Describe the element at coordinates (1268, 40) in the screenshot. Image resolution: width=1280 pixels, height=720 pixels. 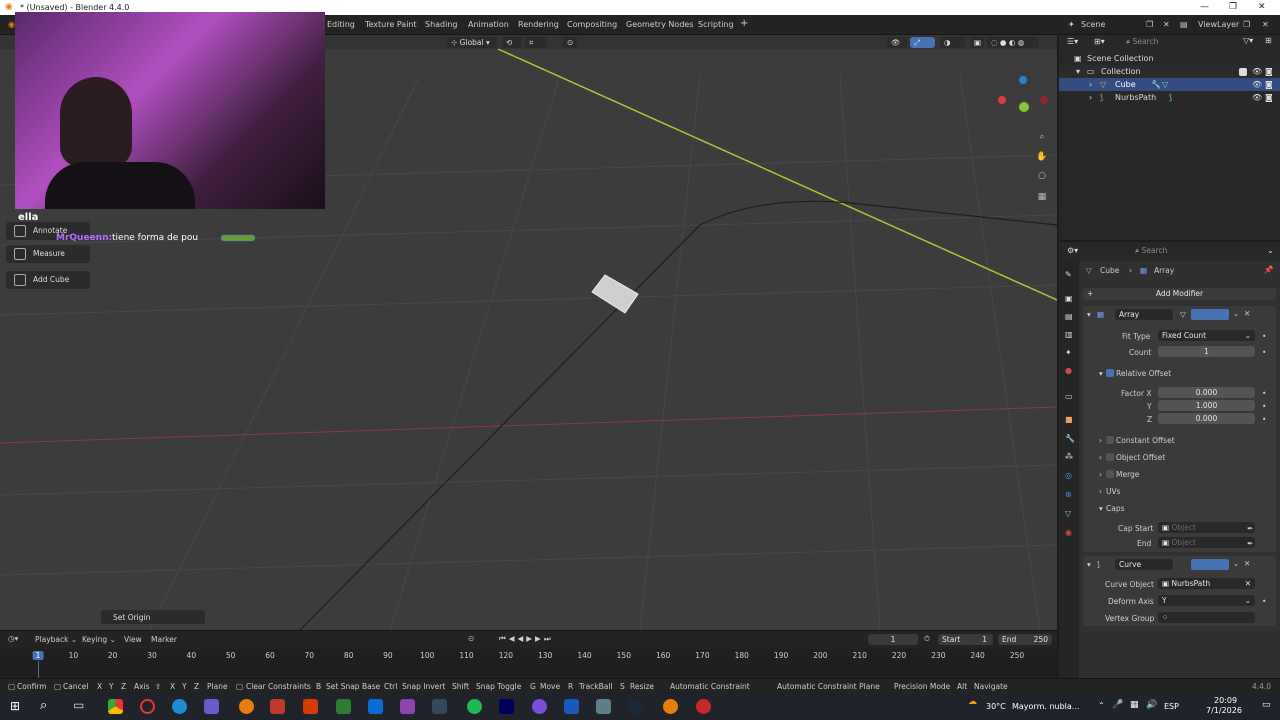
I see `new-collection-icon: ⊞` at that location.